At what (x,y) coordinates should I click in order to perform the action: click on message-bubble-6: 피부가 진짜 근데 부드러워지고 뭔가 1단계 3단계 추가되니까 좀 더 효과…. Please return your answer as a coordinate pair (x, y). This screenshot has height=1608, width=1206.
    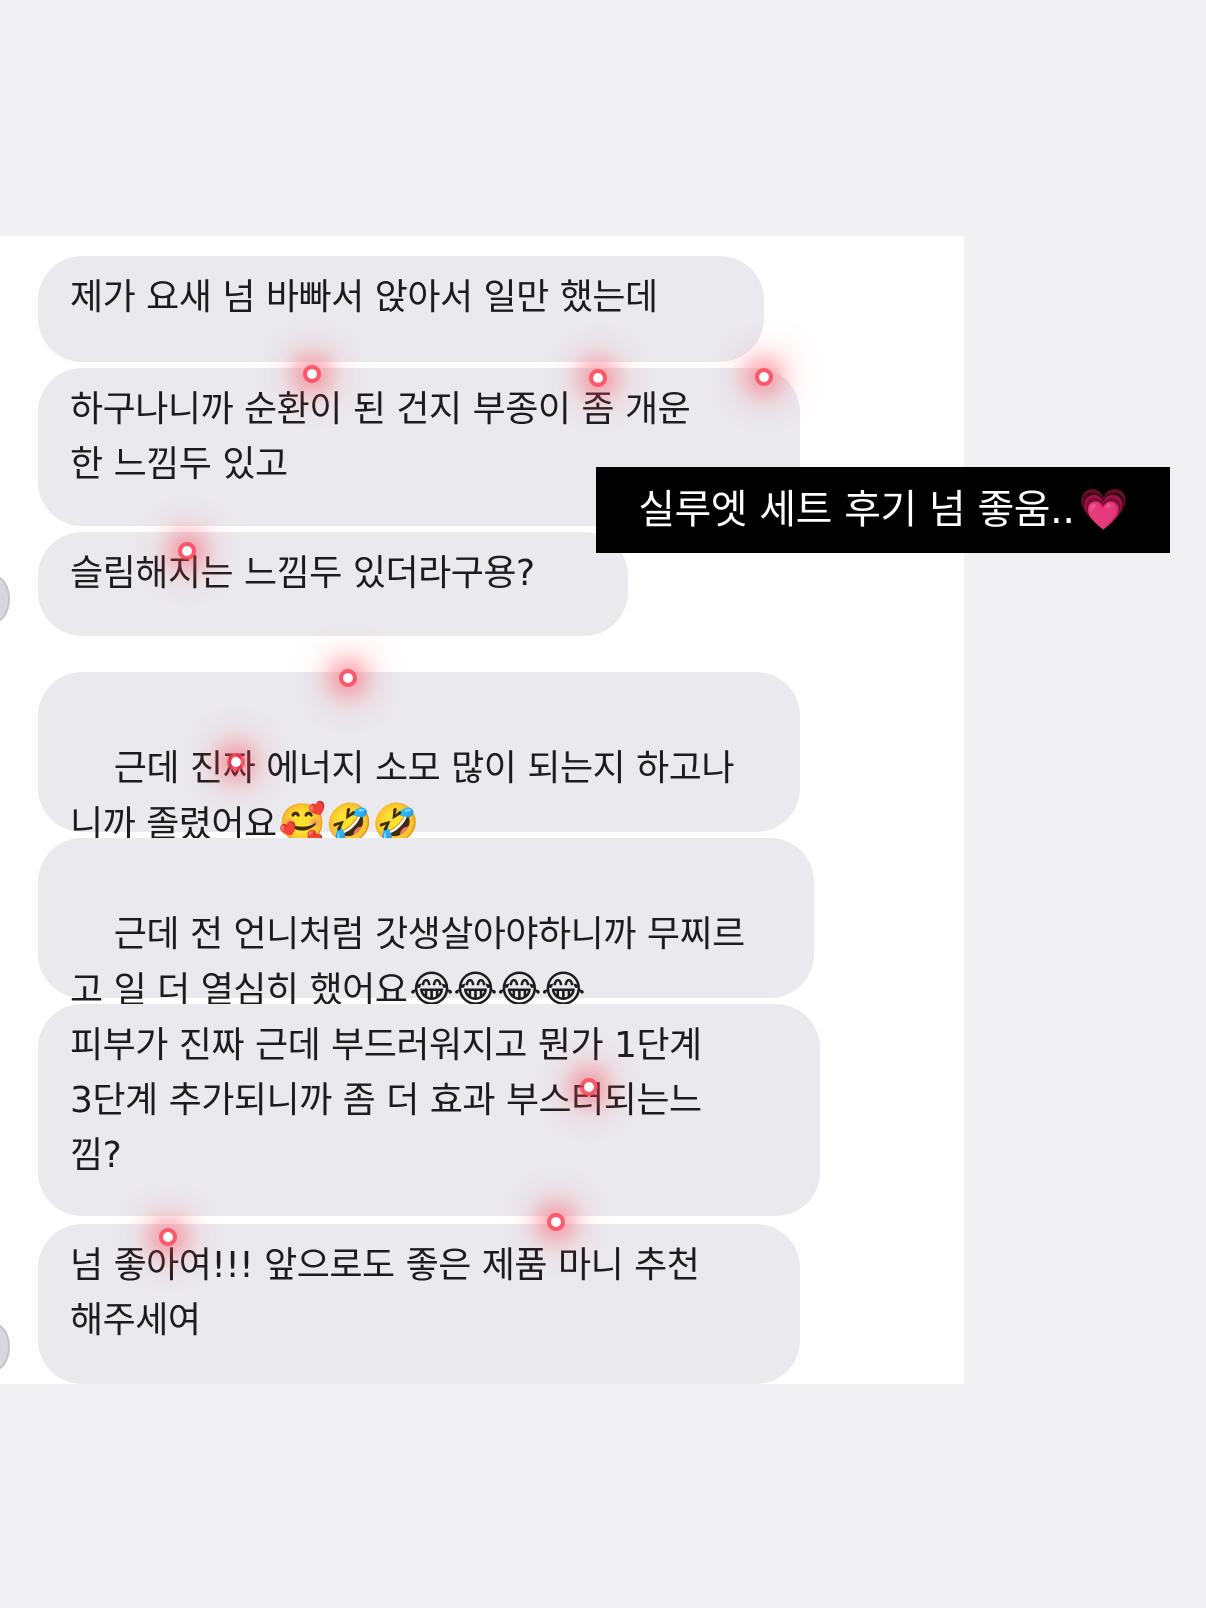
    Looking at the image, I should click on (429, 1110).